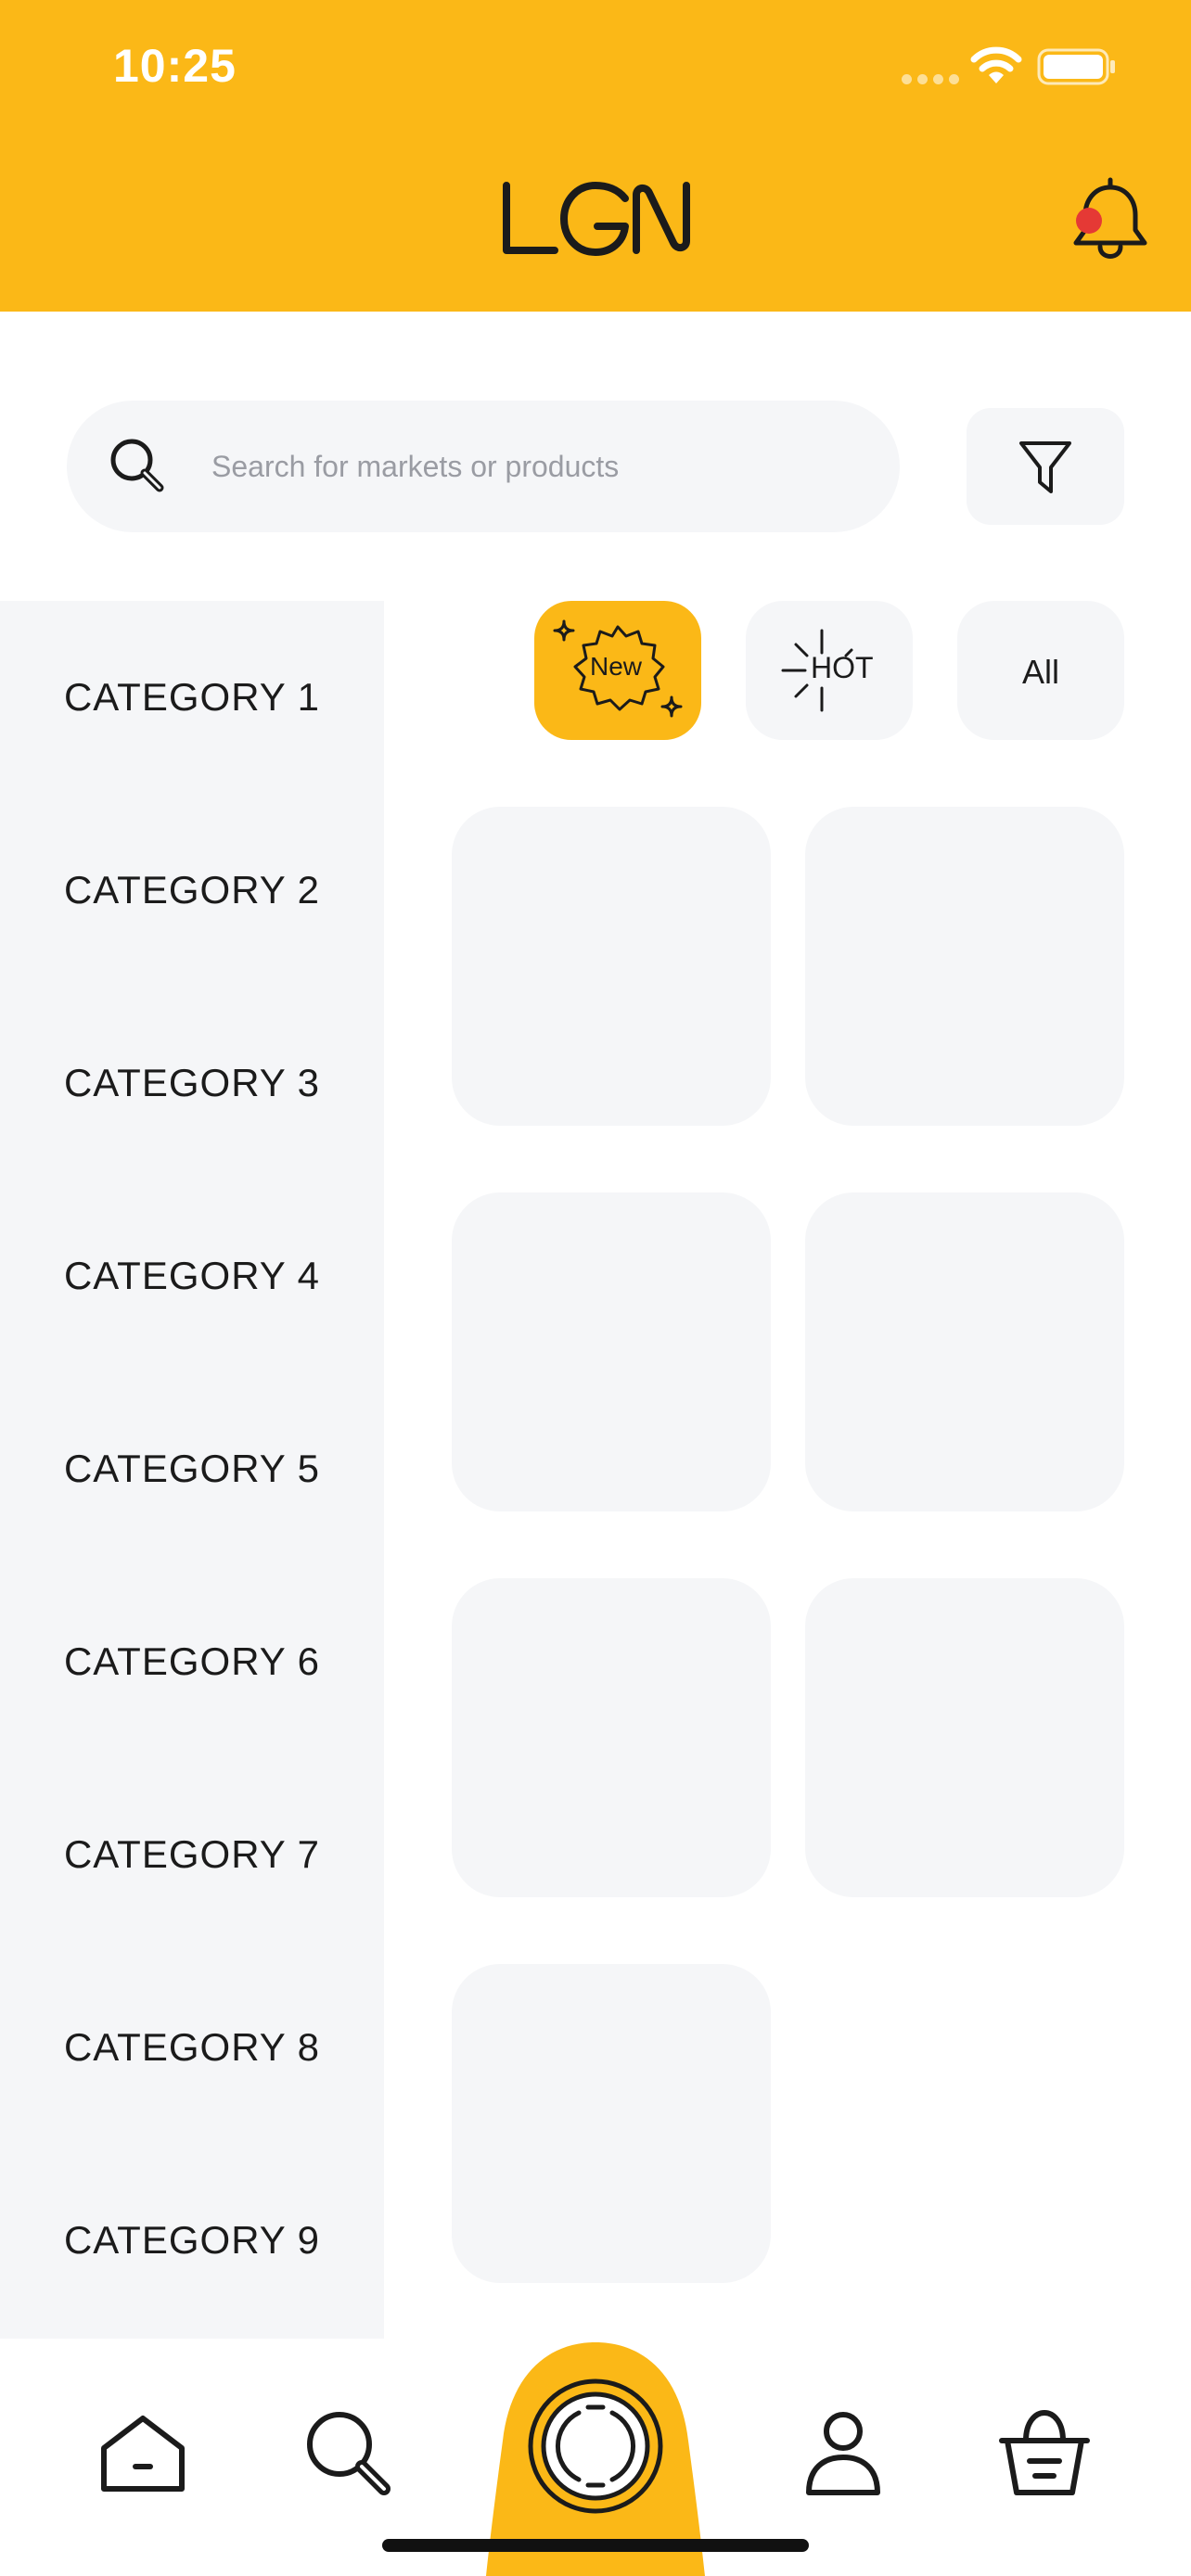 Image resolution: width=1191 pixels, height=2576 pixels. I want to click on cellular-signal-icon, so click(931, 80).